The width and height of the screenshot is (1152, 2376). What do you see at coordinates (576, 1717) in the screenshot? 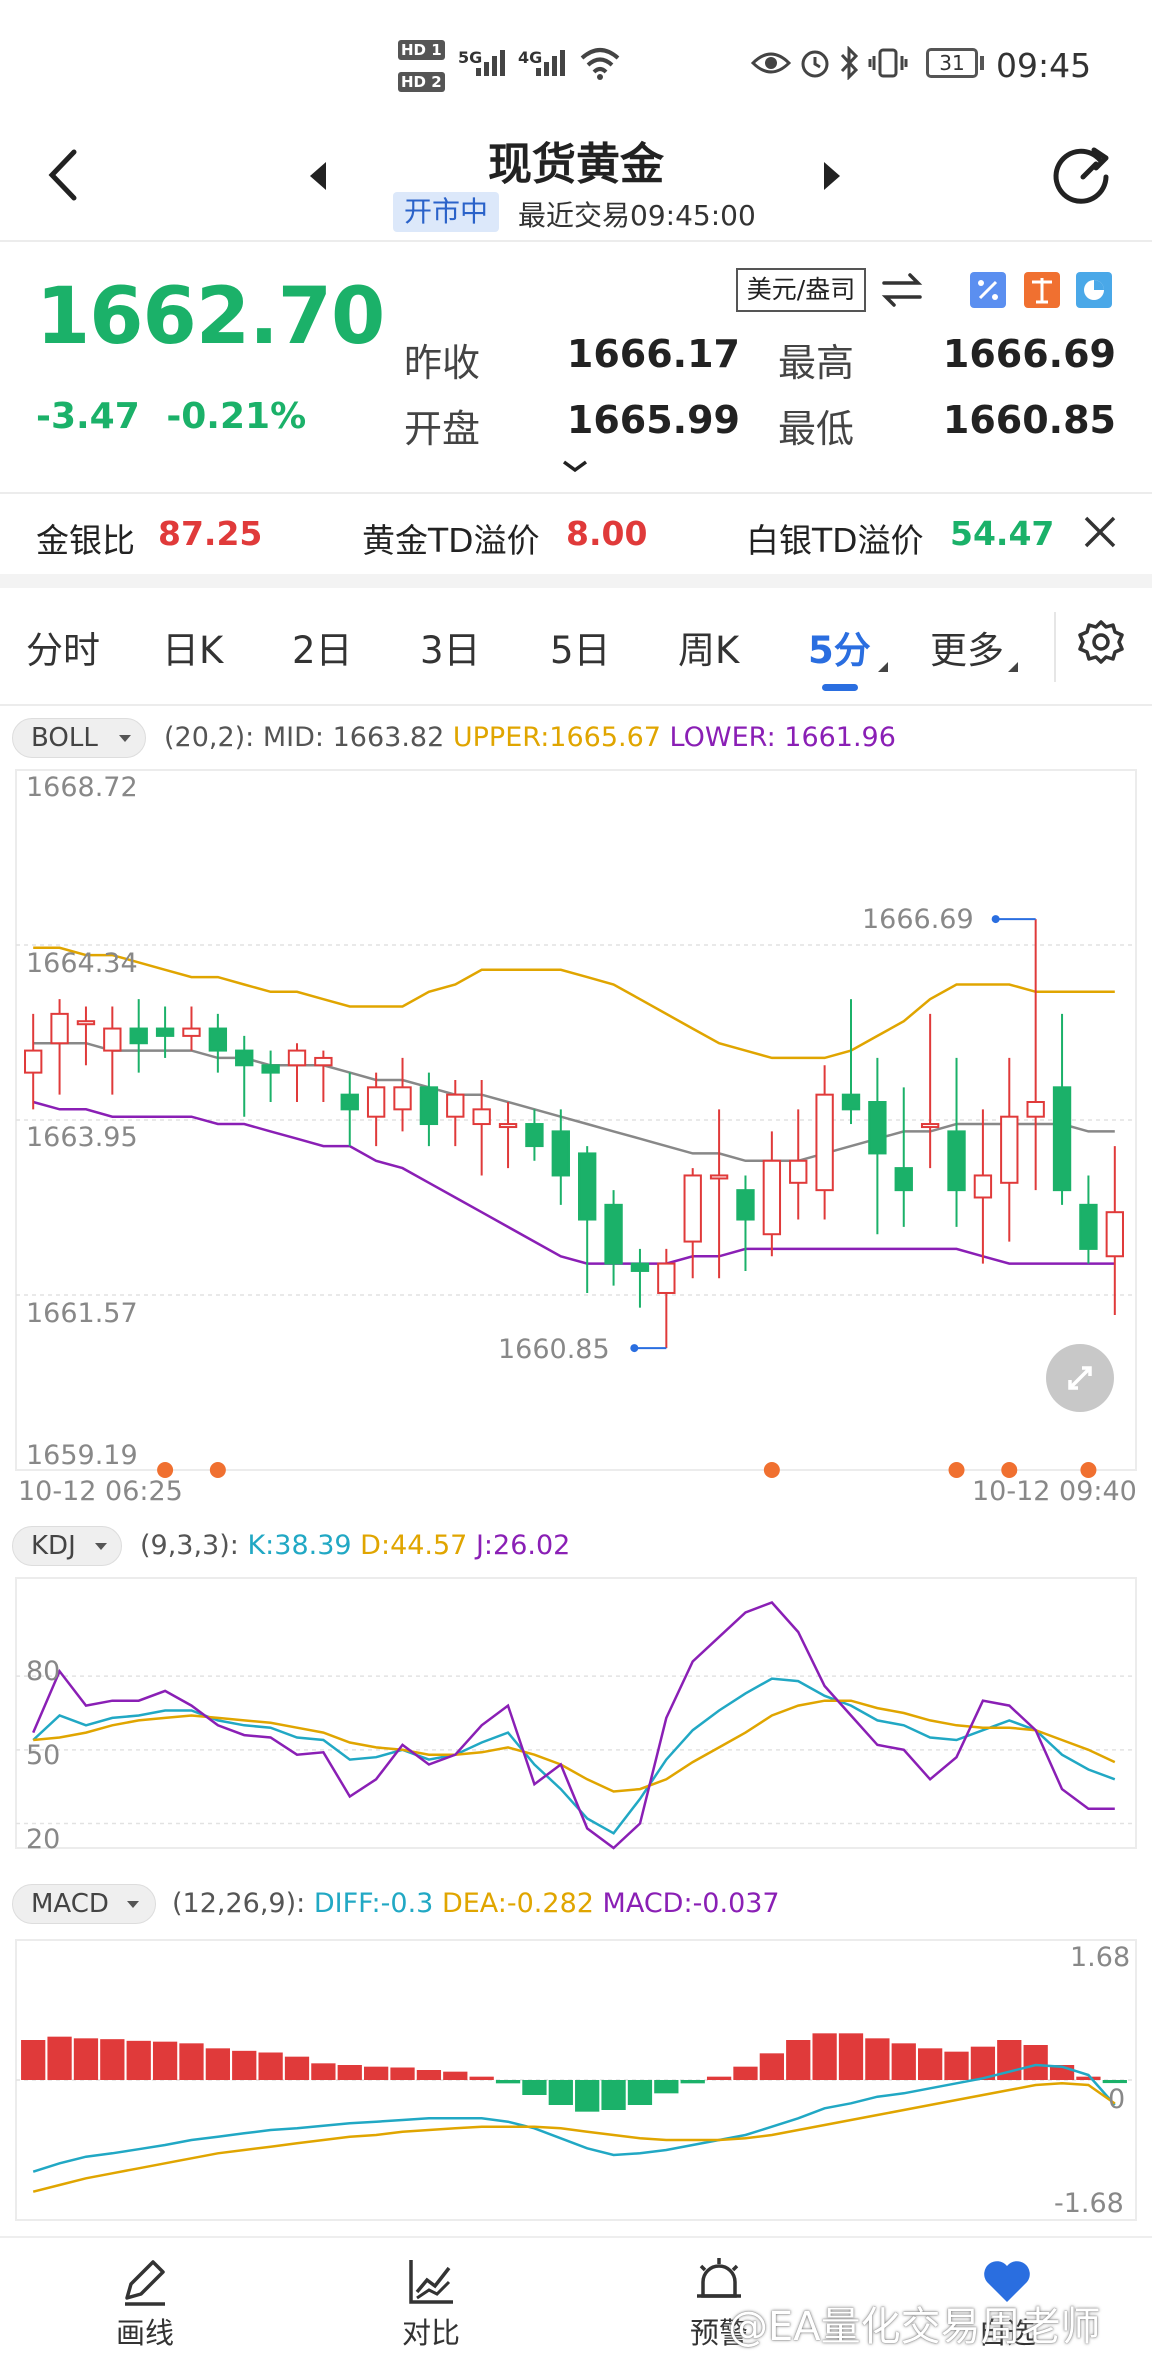
I see `kdj-chart` at bounding box center [576, 1717].